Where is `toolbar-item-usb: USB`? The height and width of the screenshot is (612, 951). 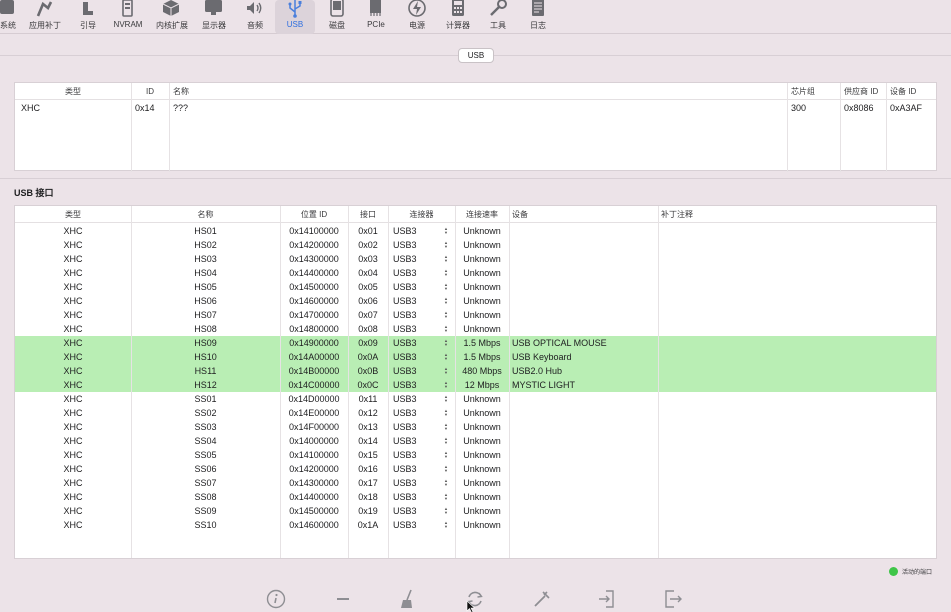 toolbar-item-usb: USB is located at coordinates (295, 17).